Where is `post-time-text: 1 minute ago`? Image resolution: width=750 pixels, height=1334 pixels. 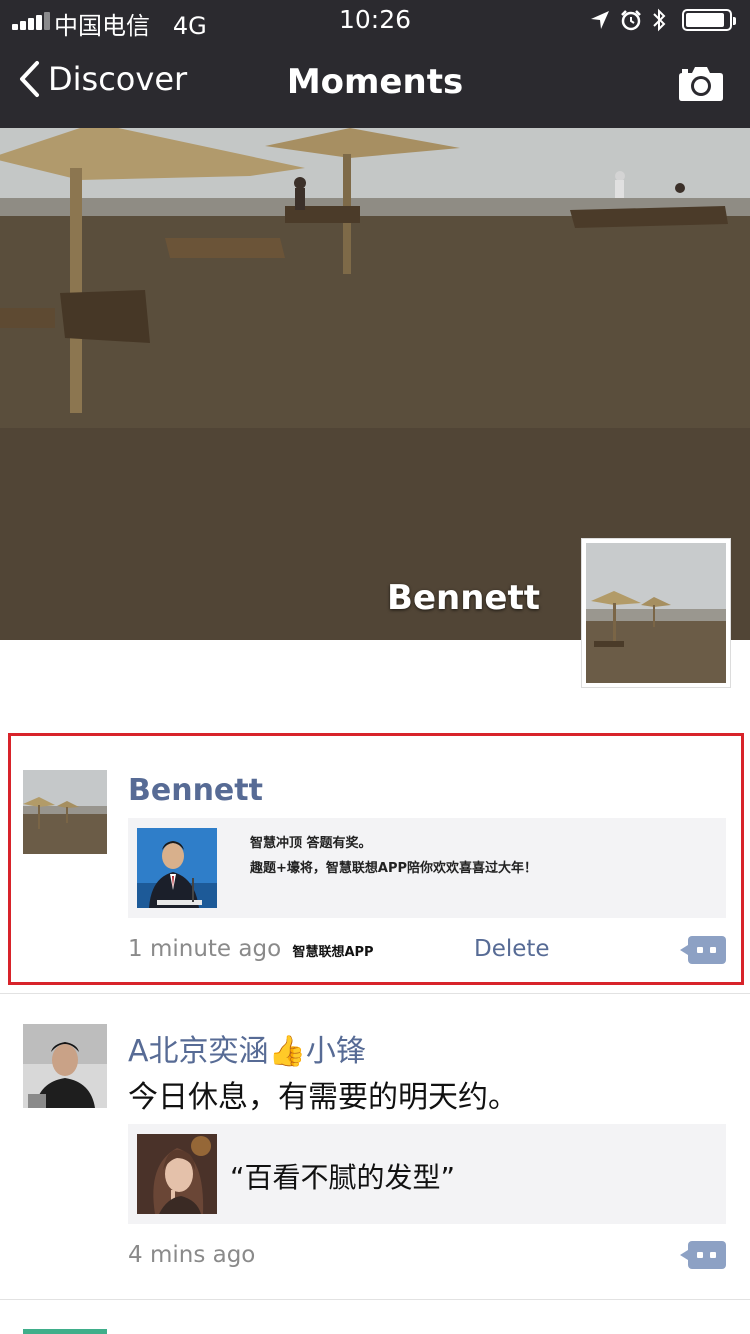
post-time-text: 1 minute ago is located at coordinates (205, 949).